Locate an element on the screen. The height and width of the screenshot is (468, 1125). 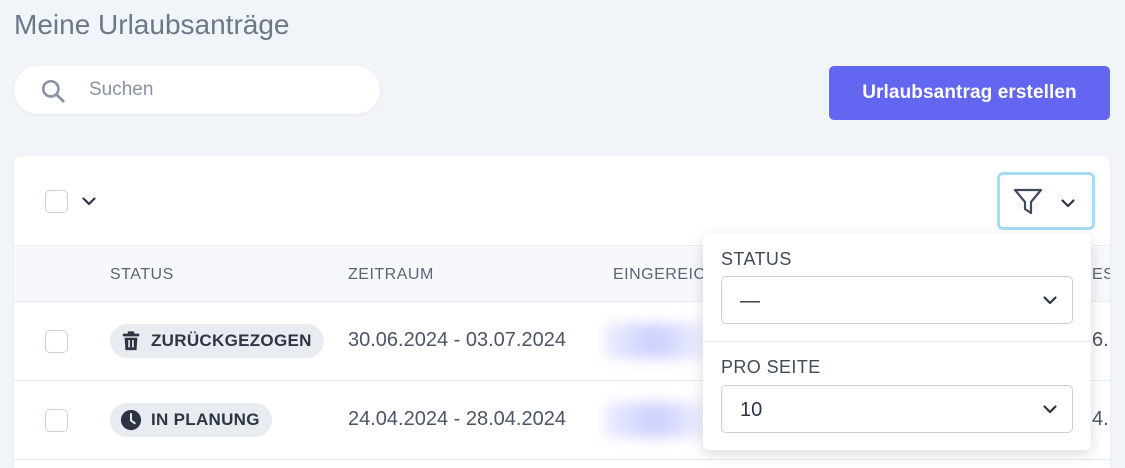
page-title: Meine Urlaubsanträge is located at coordinates (152, 24).